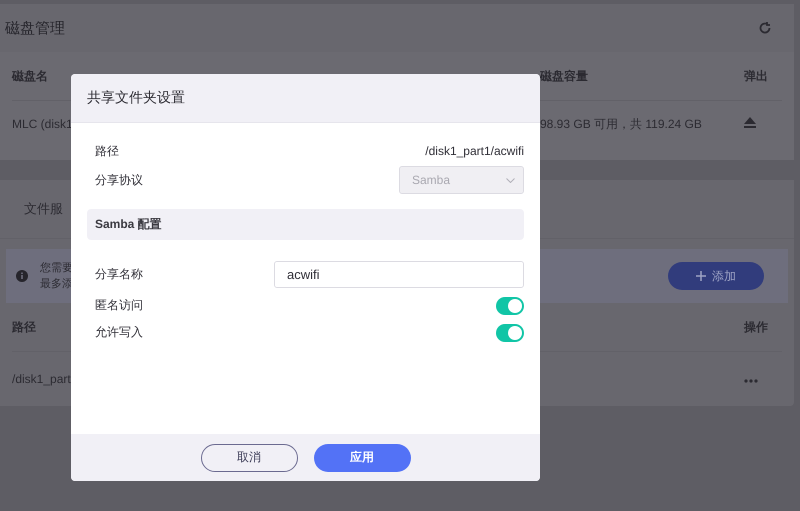  What do you see at coordinates (399, 274) in the screenshot?
I see `share-name-field: acwifi` at bounding box center [399, 274].